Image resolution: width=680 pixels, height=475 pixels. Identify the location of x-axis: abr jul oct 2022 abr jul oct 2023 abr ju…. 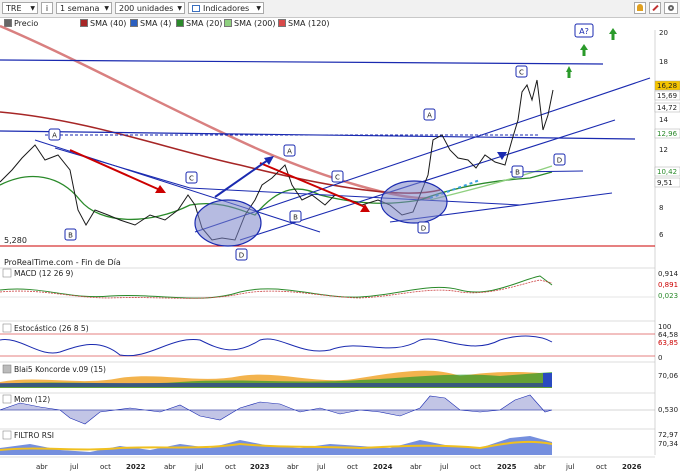
(339, 467).